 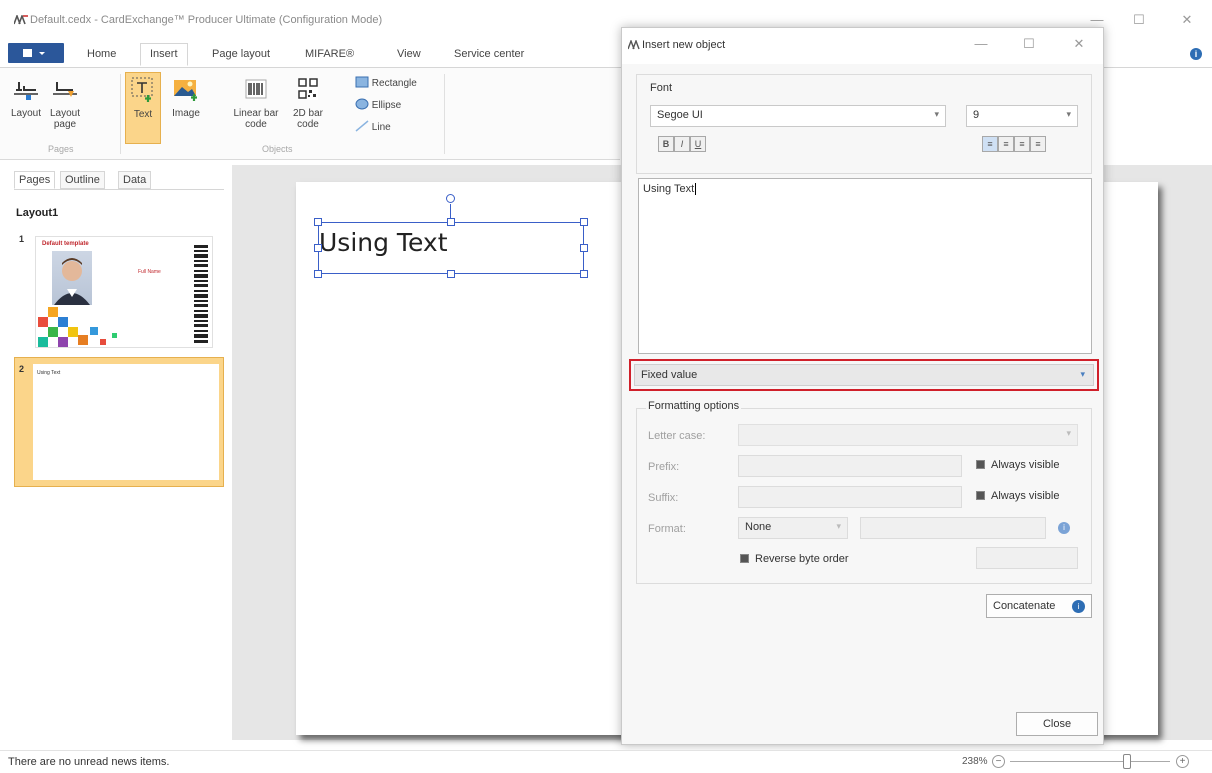 I want to click on barcode-icon, so click(x=256, y=89).